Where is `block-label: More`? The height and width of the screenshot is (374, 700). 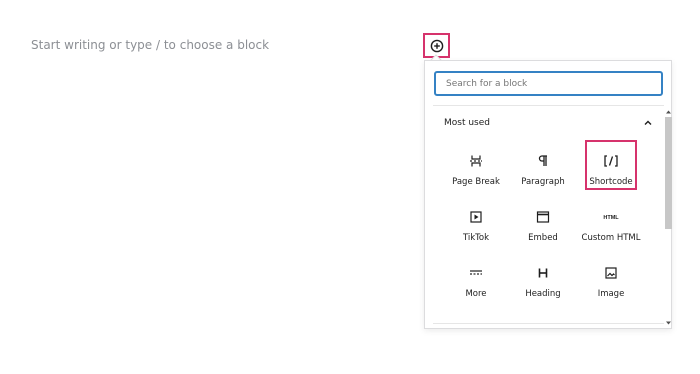
block-label: More is located at coordinates (476, 294).